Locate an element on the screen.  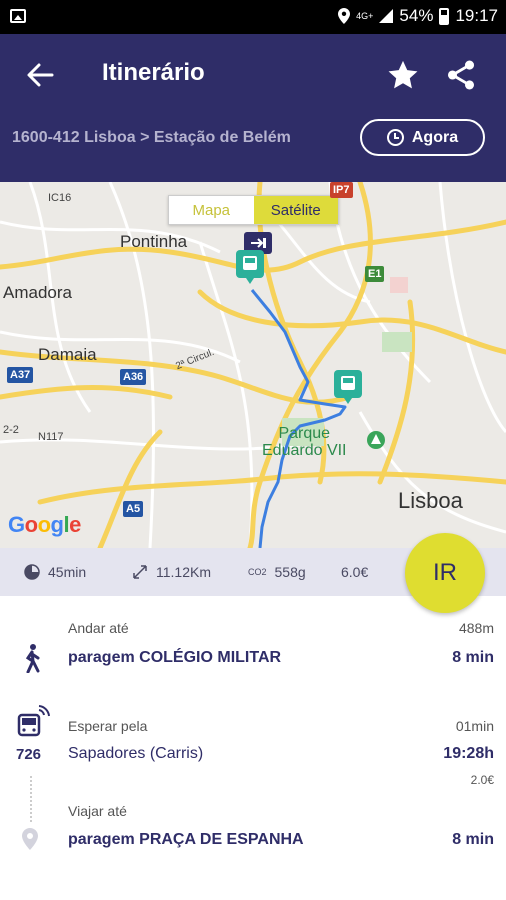
step-departure-time: 19:28h is located at coordinates (468, 753).